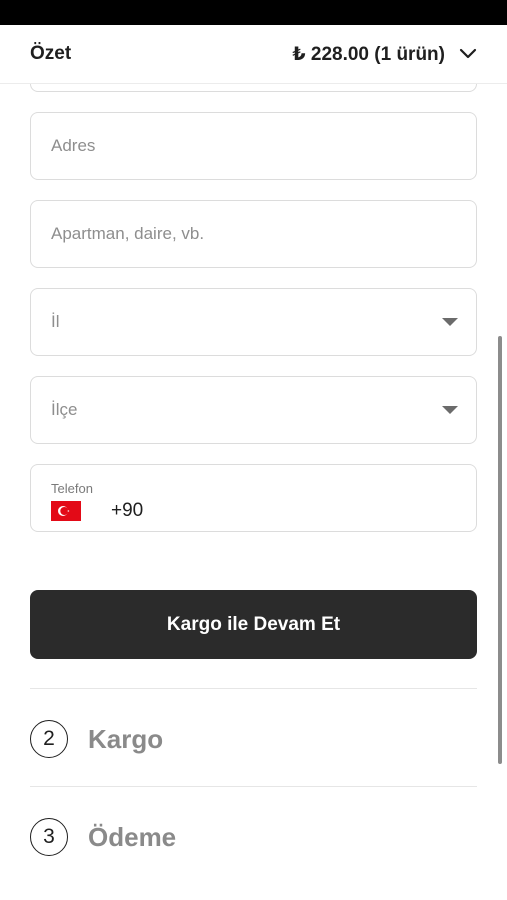 The height and width of the screenshot is (900, 507). I want to click on phone-label: Telefon, so click(72, 488).